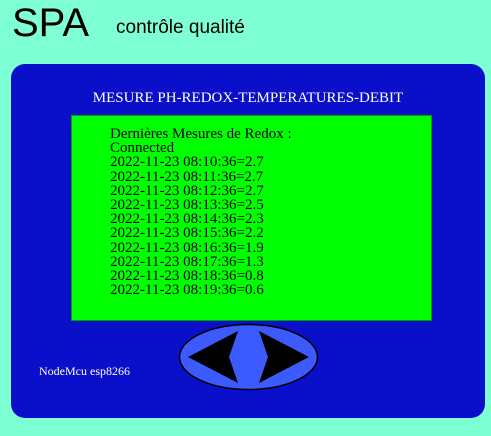 This screenshot has width=491, height=436. I want to click on reading-line: 2022-11-23 08:13:36=2.5, so click(187, 205).